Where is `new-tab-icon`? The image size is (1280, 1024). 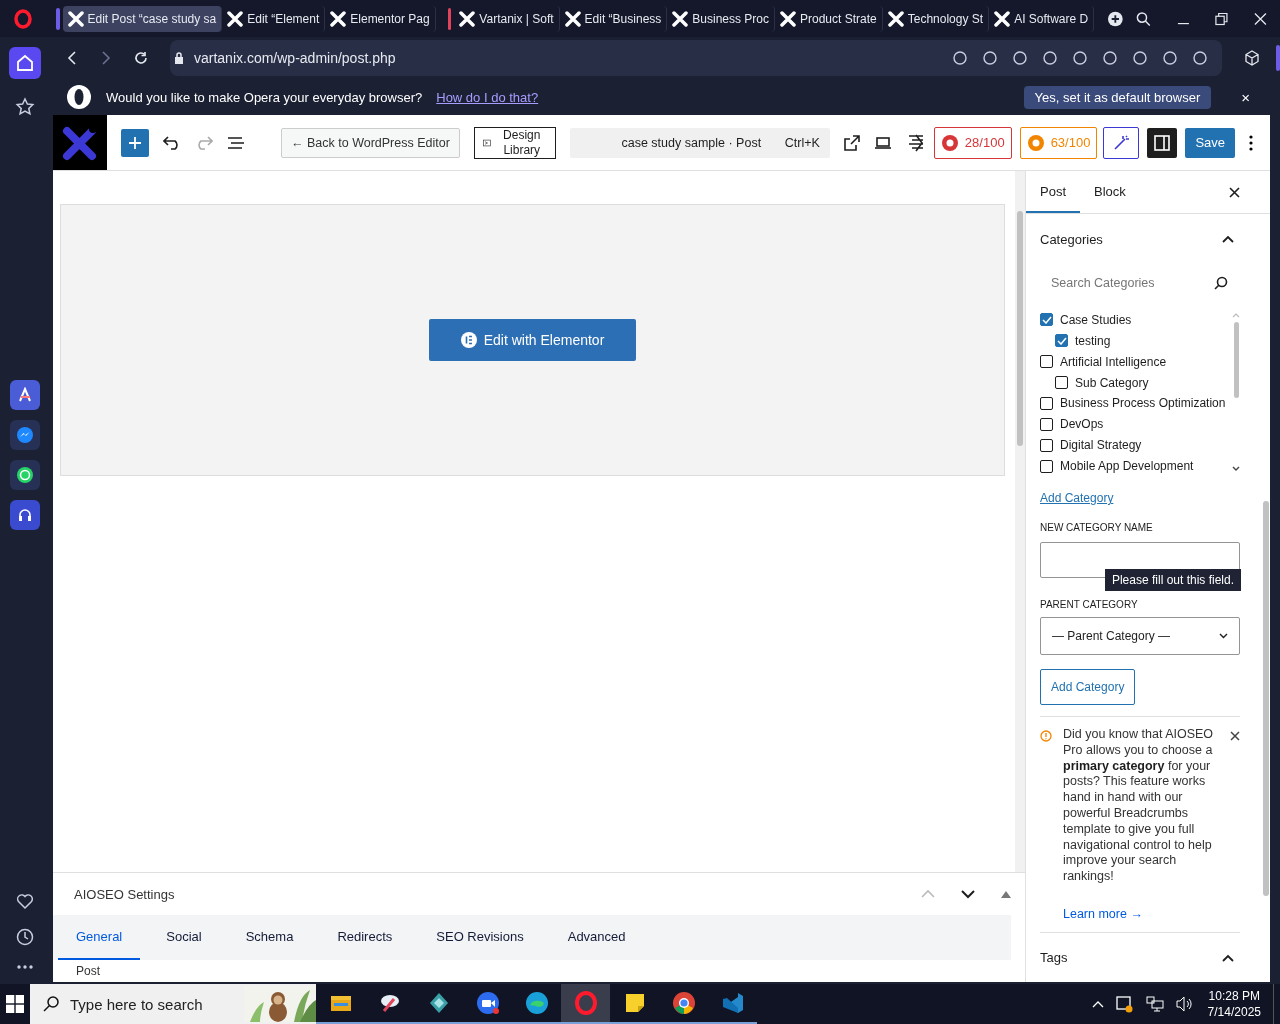
new-tab-icon is located at coordinates (1115, 18).